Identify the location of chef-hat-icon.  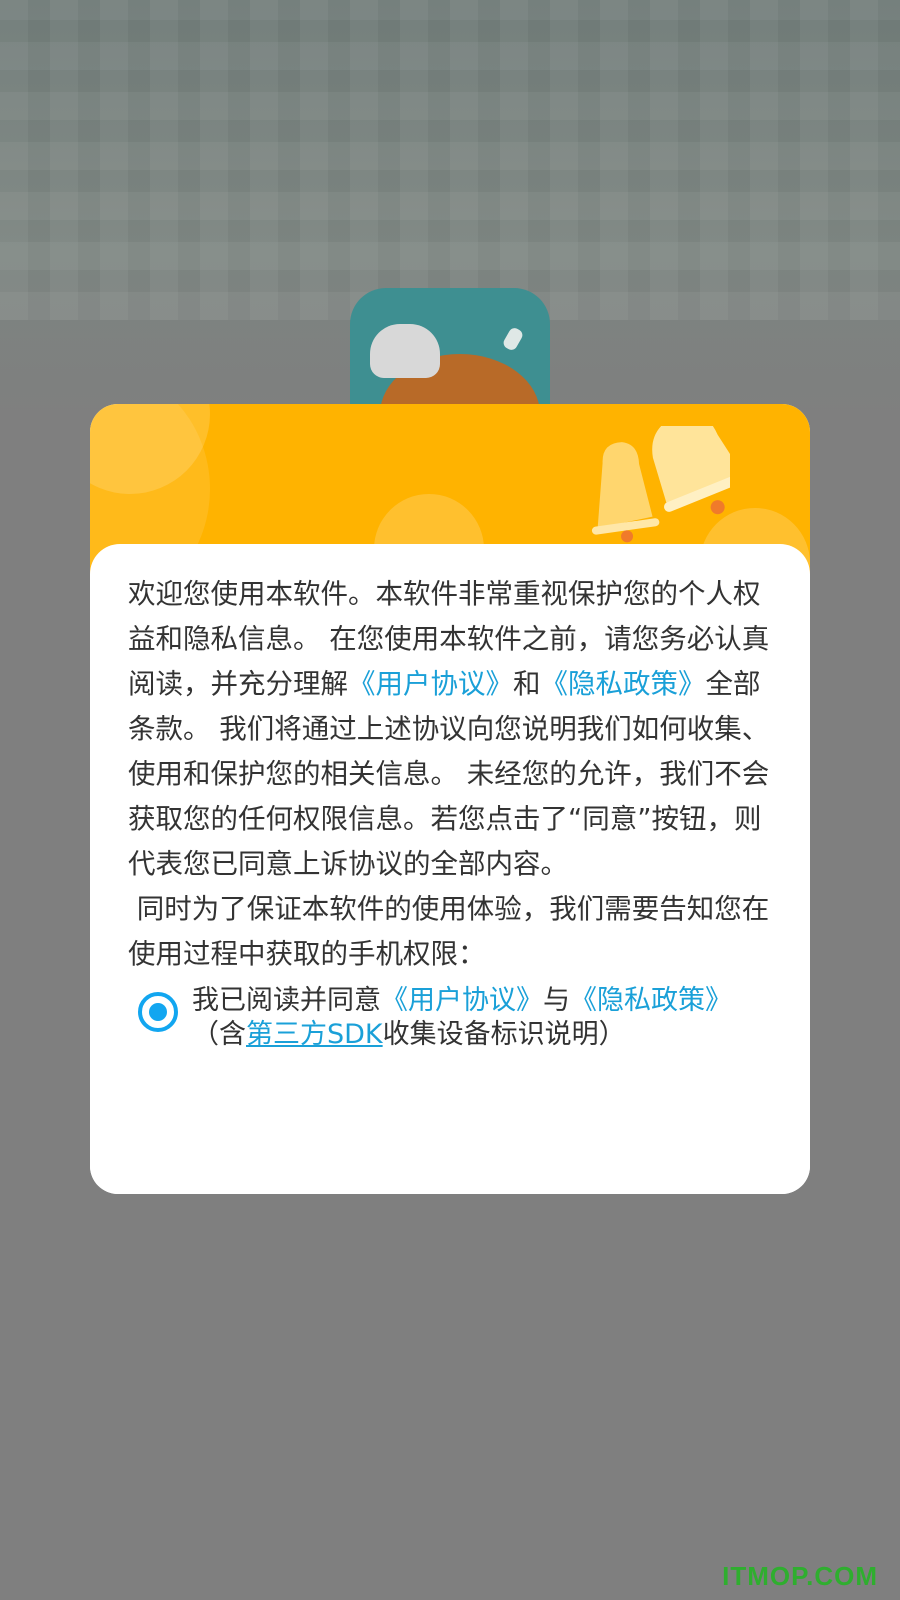
(405, 351).